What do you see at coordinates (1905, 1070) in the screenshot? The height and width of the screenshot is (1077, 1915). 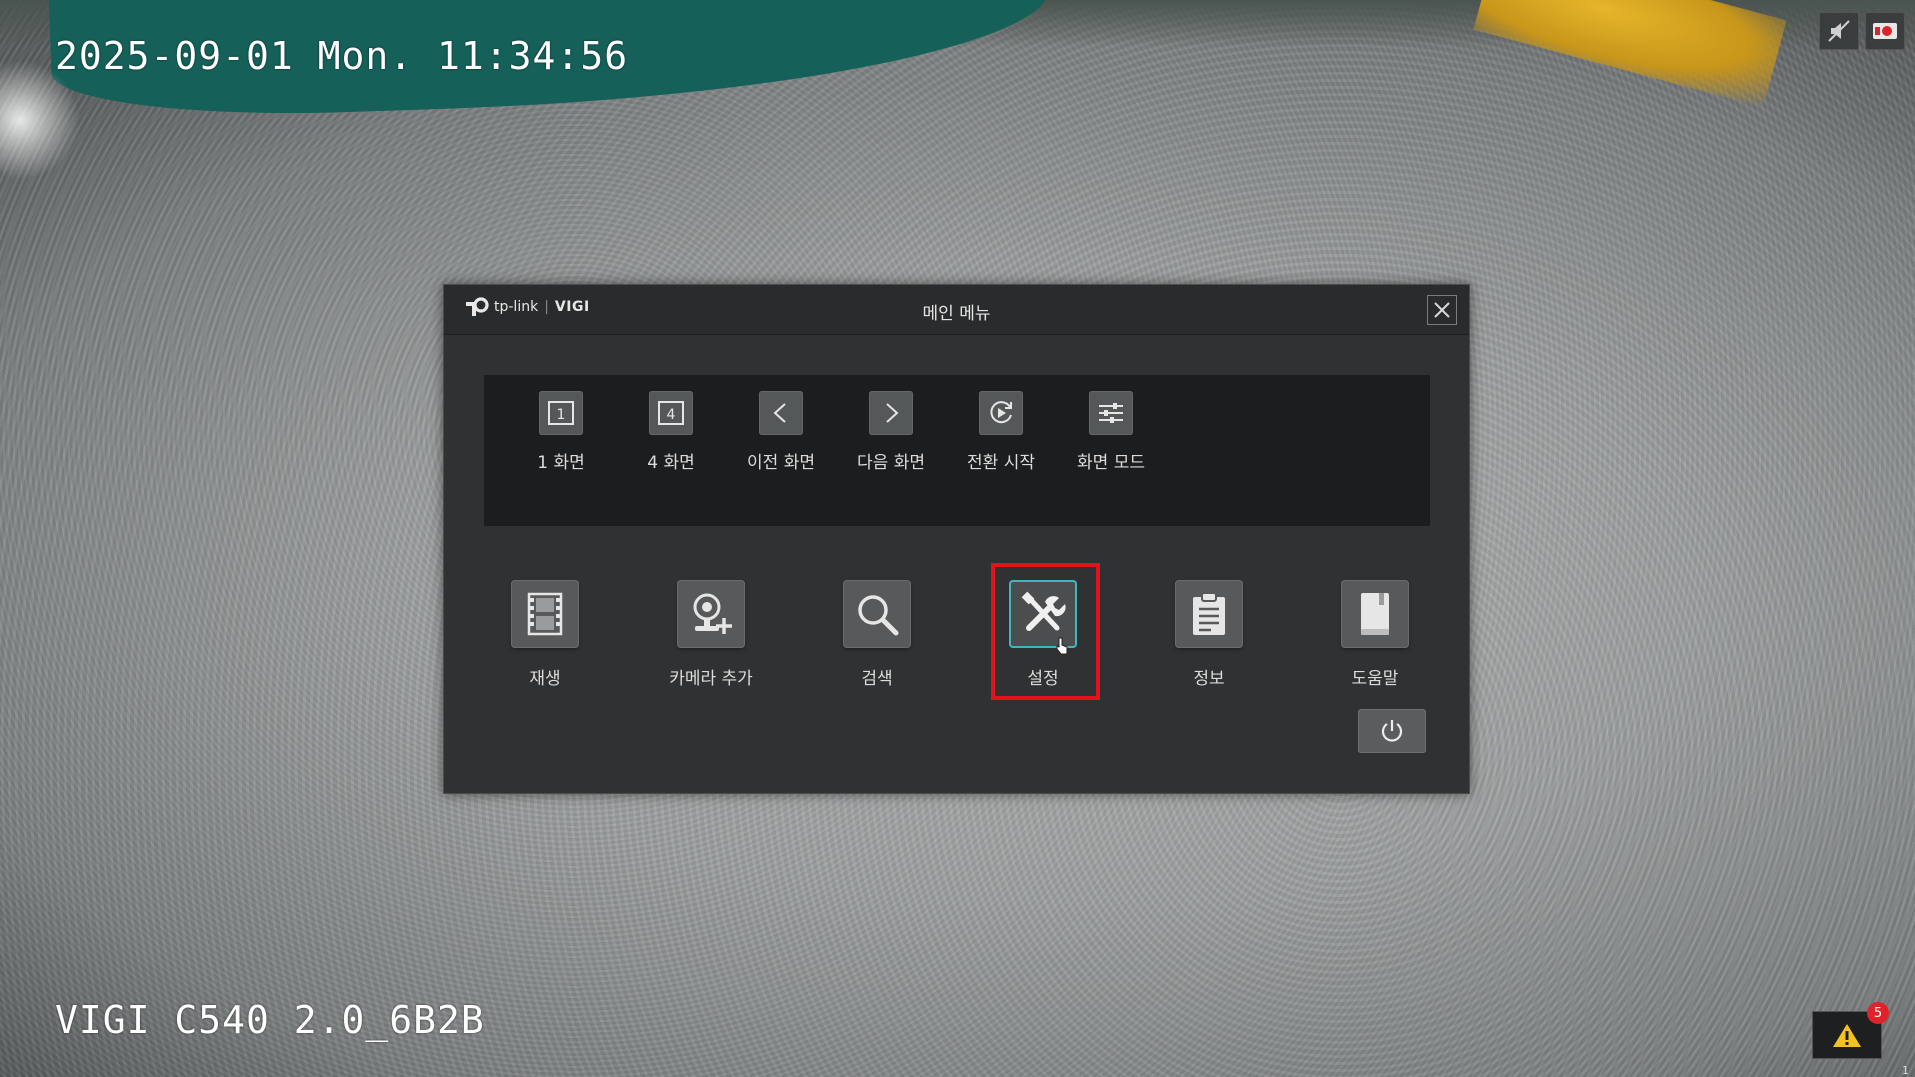 I see `corner-number: 1` at bounding box center [1905, 1070].